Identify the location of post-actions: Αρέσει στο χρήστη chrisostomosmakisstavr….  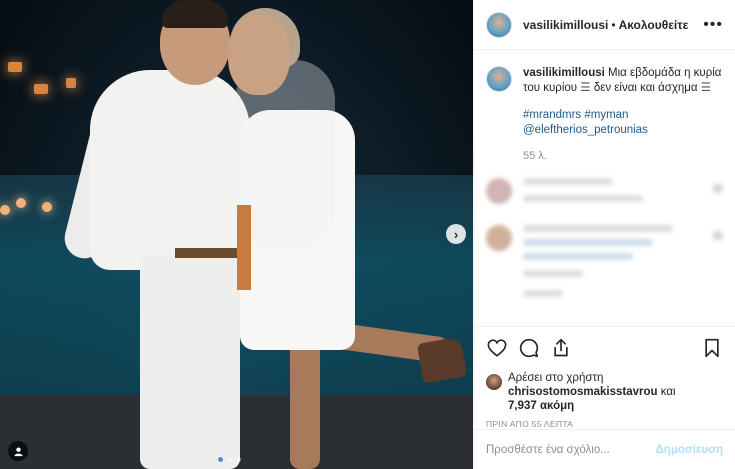
(604, 377).